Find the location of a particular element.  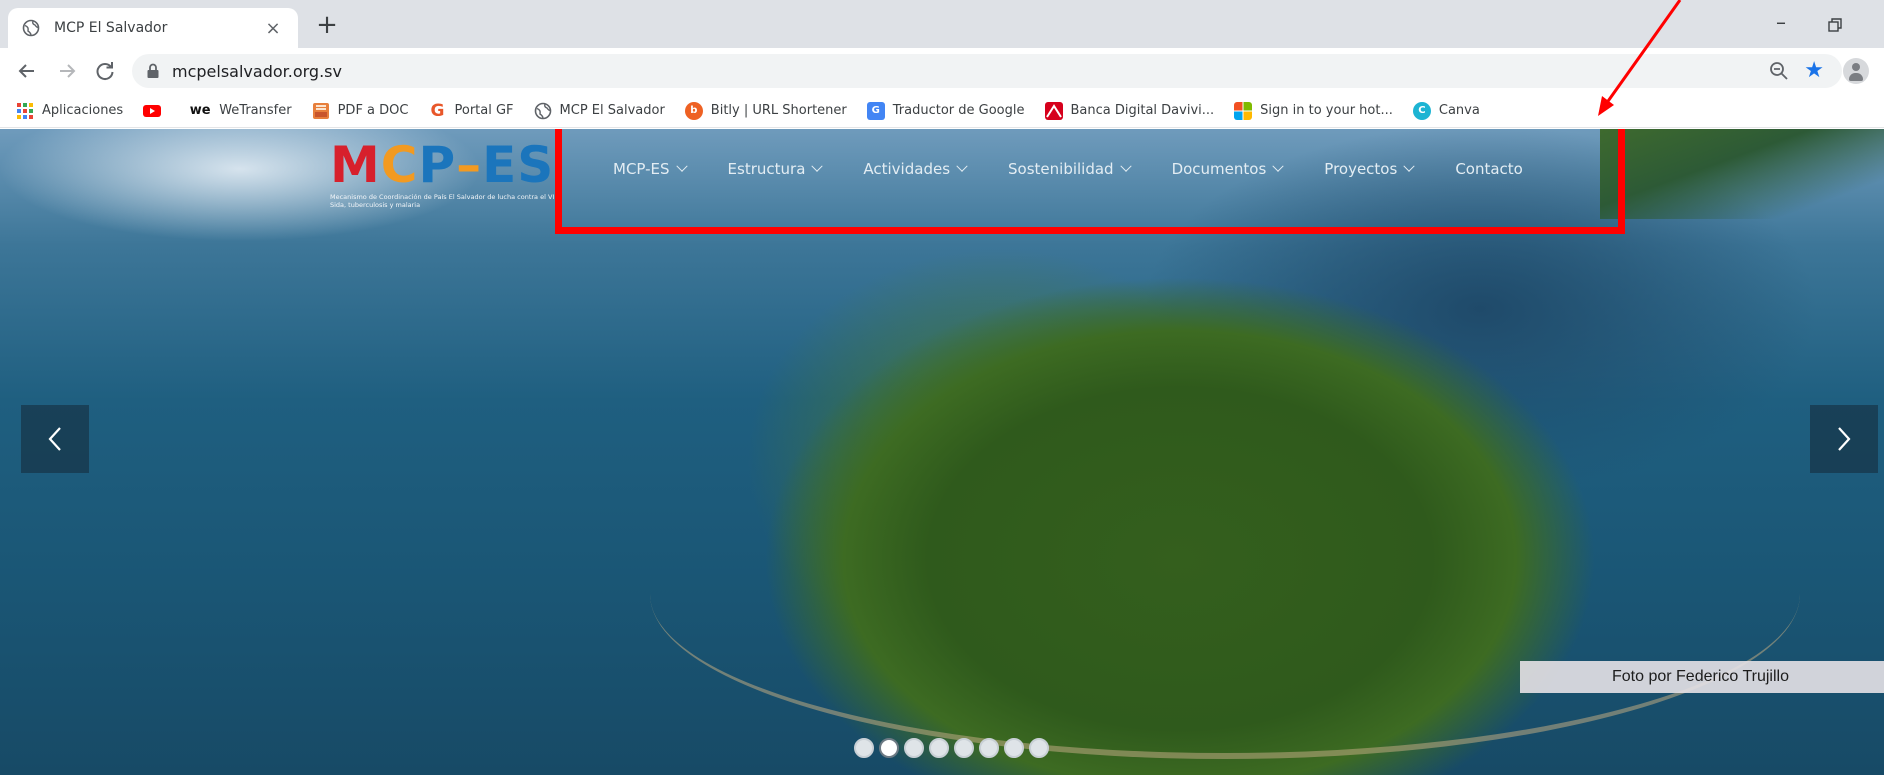

tab-title: MCP El Salvador is located at coordinates (111, 28).